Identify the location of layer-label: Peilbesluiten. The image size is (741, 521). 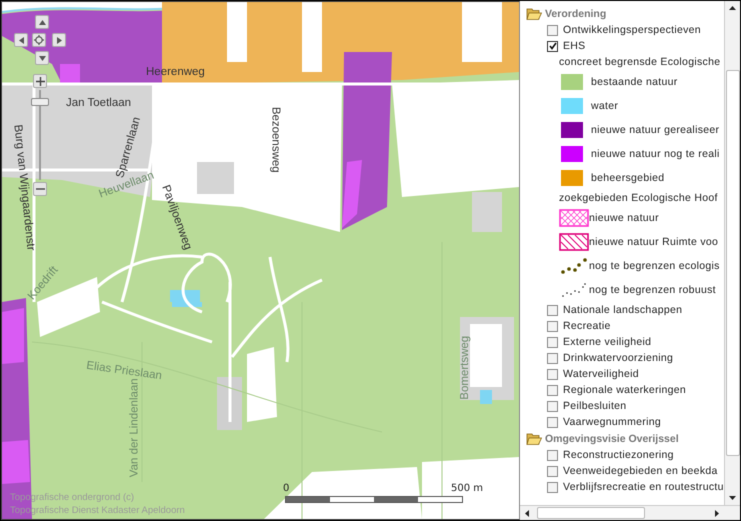
(594, 406).